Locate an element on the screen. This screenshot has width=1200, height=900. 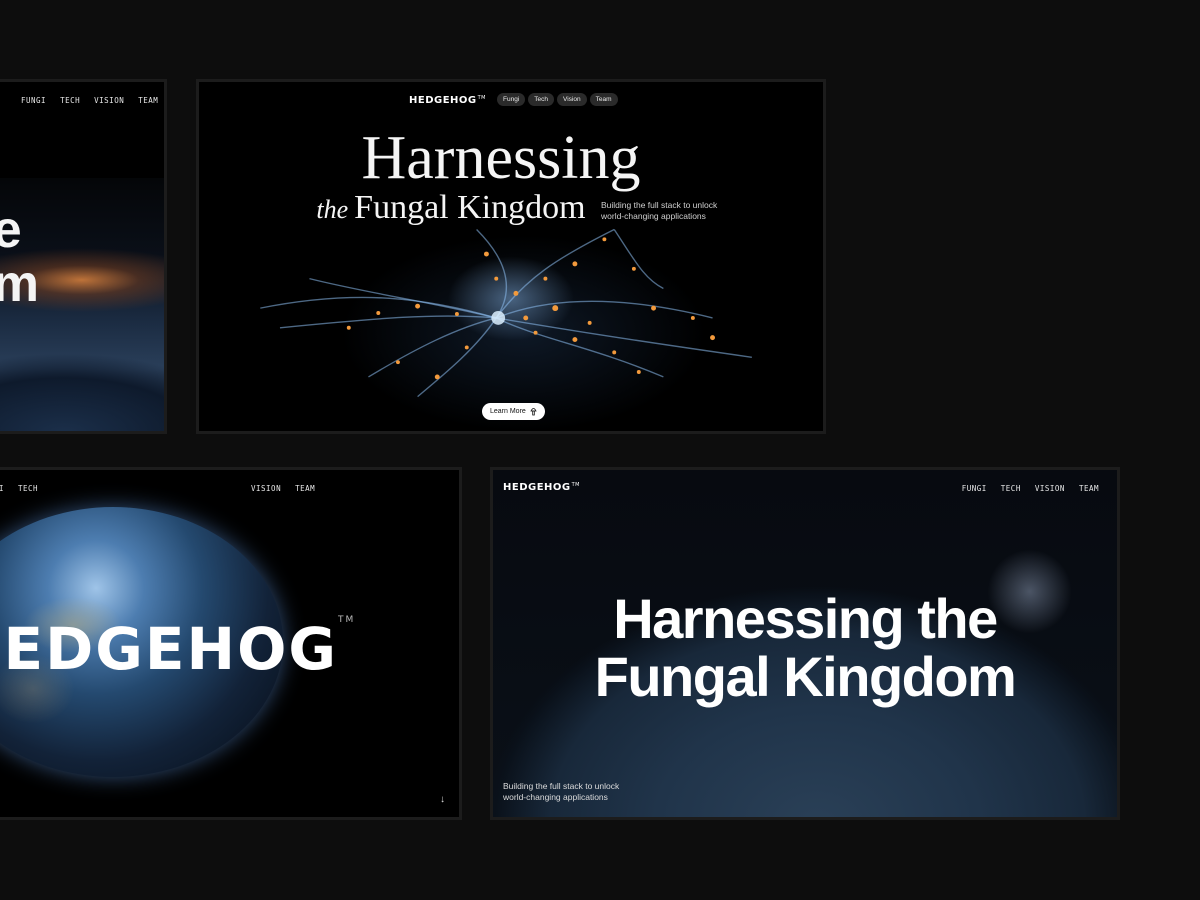
learn-more-button: Learn More is located at coordinates (513, 411).